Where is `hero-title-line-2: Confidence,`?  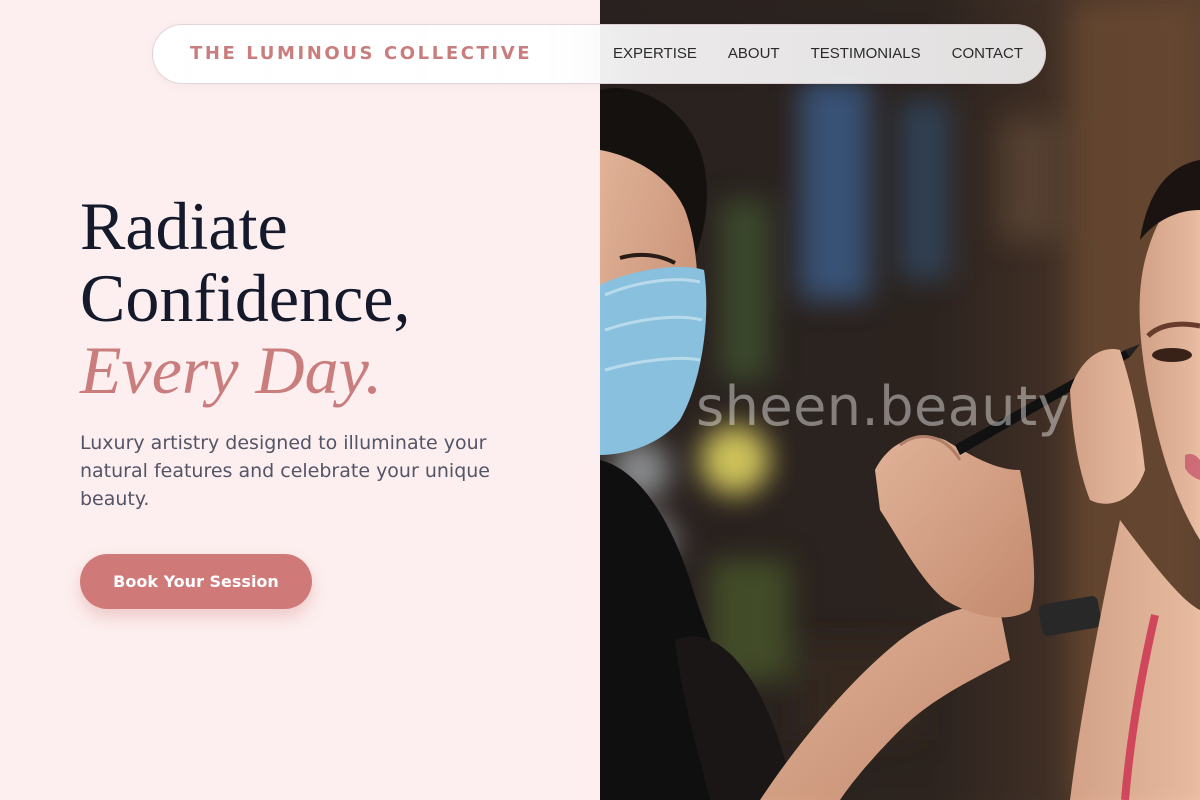 hero-title-line-2: Confidence, is located at coordinates (245, 298).